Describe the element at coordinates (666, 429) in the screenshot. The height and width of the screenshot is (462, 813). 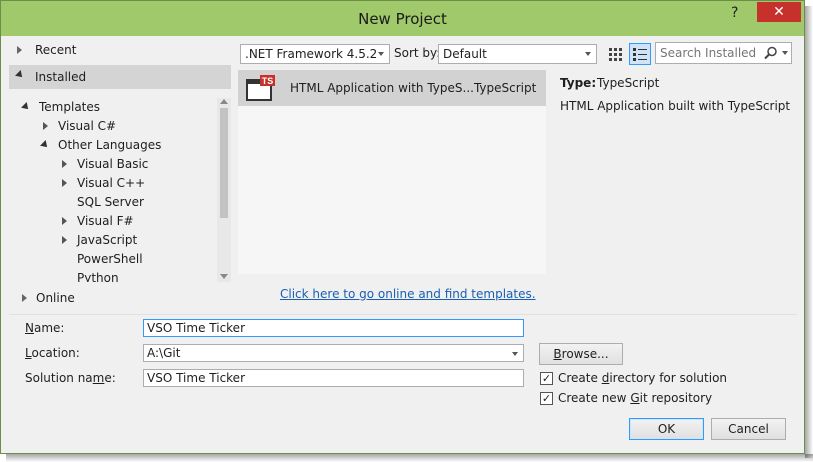
I see `ok-button: OK` at that location.